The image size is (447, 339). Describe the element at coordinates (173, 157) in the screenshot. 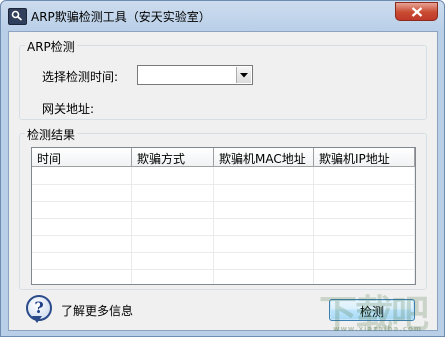

I see `column-header-method: 欺骗方式` at that location.